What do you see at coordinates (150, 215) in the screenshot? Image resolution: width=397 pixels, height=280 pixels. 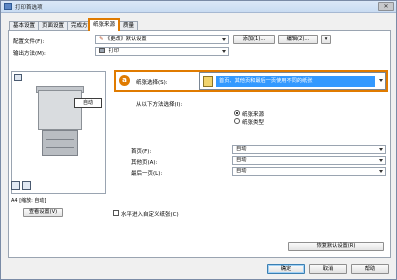 I see `custom-paper-checkbox-label: 水平进入自定义纸张(C)` at bounding box center [150, 215].